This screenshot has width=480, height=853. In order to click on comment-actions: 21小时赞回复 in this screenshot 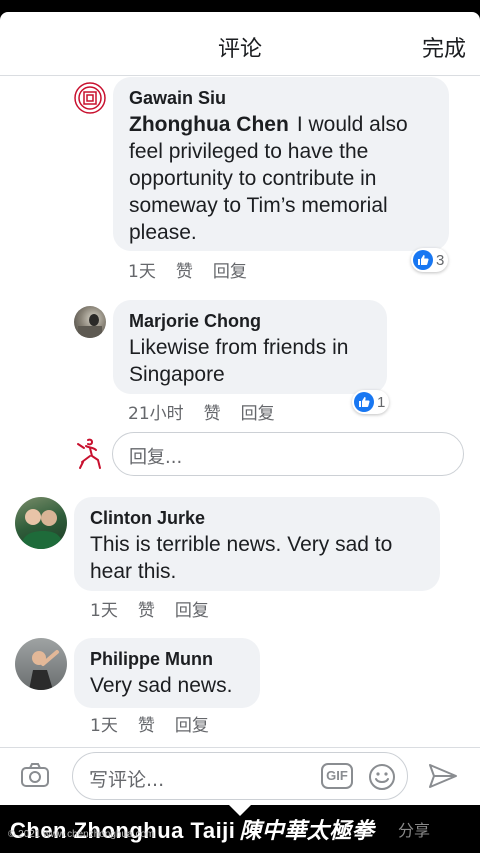, I will do `click(211, 411)`.